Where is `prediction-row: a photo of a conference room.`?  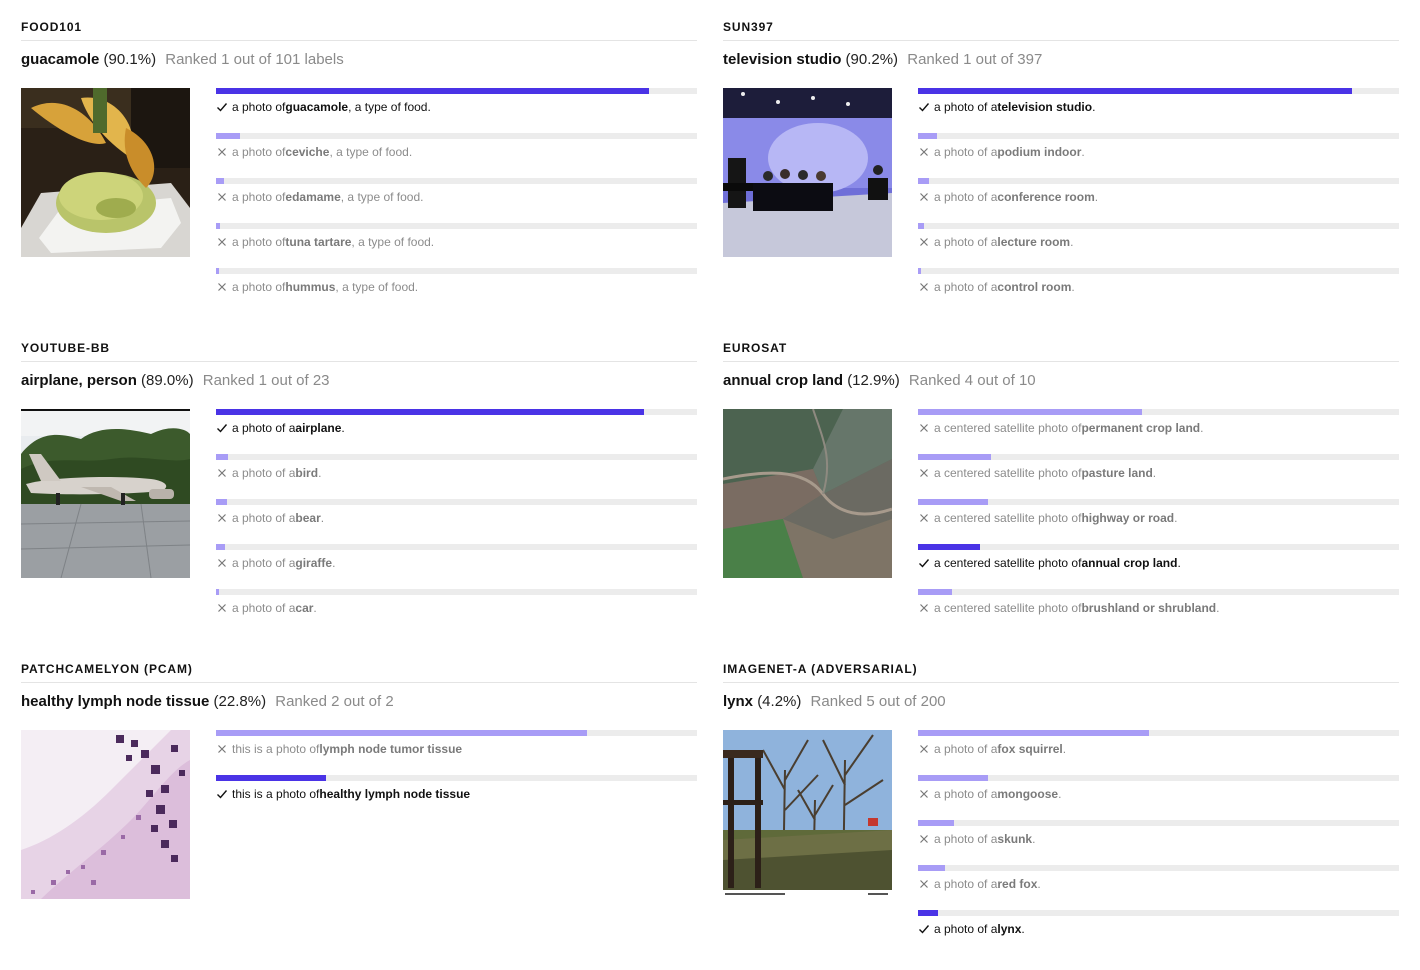 prediction-row: a photo of a conference room. is located at coordinates (1158, 198).